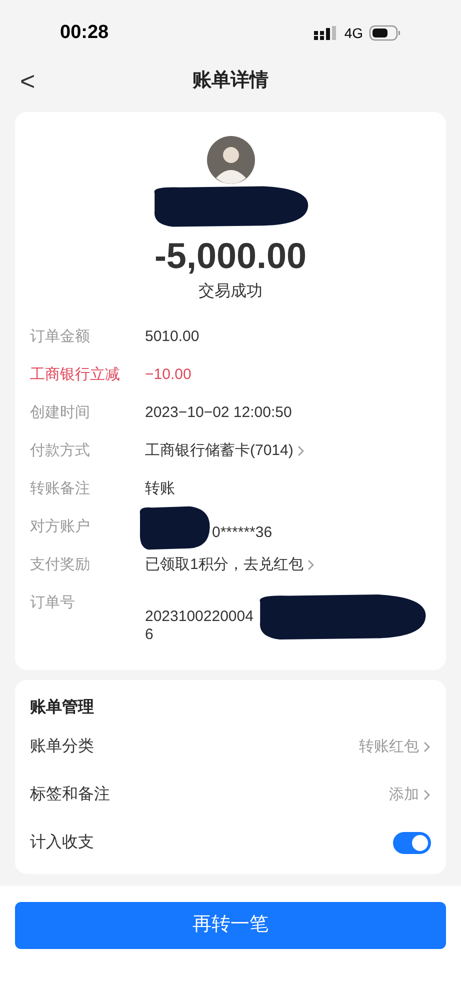 This screenshot has width=461, height=1000. Describe the element at coordinates (70, 794) in the screenshot. I see `setting-label: 标签和备注` at that location.